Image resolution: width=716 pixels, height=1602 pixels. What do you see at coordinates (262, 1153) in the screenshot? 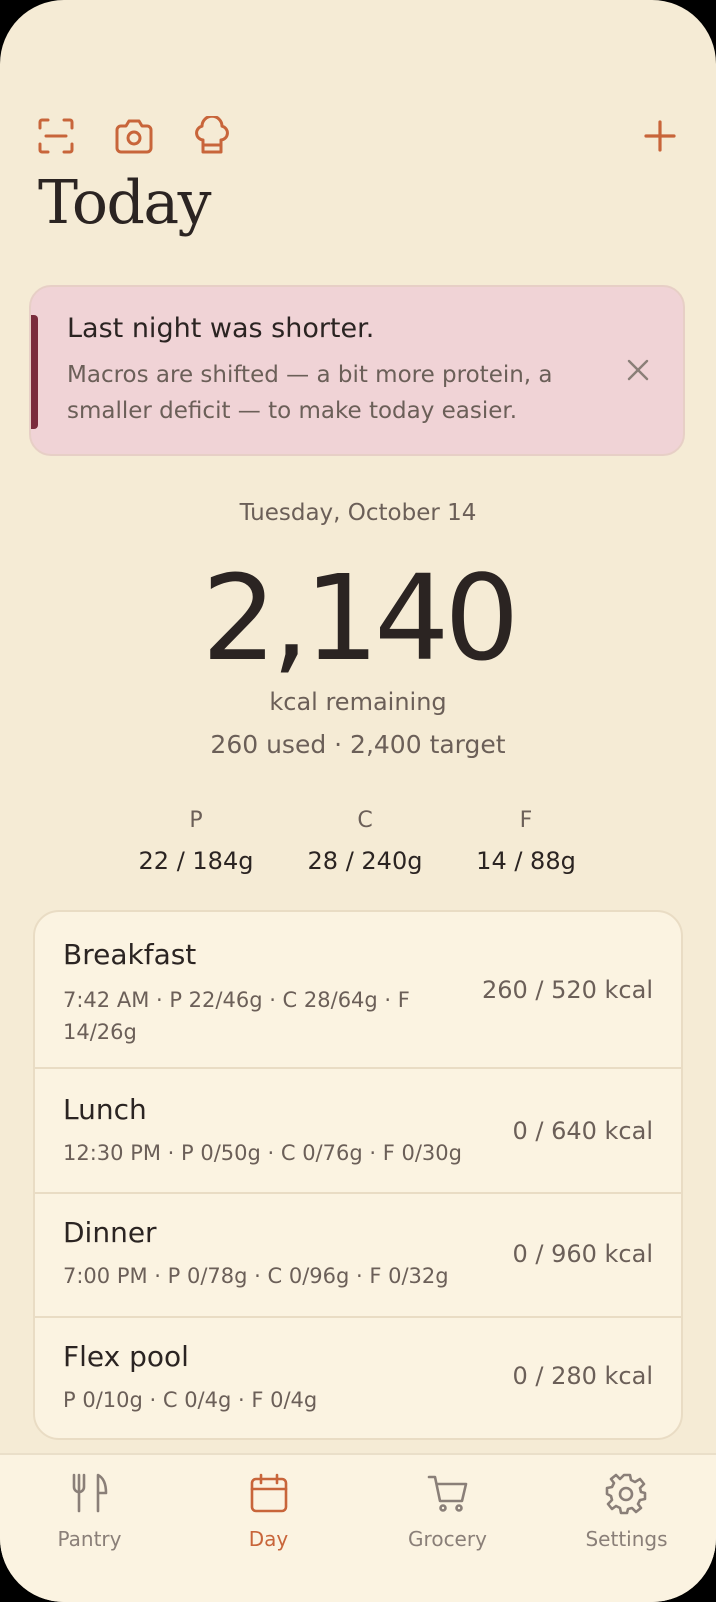
I see `meal-detail: 12:30 PM · P 0/50g · C 0/76g · F 0/30g` at bounding box center [262, 1153].